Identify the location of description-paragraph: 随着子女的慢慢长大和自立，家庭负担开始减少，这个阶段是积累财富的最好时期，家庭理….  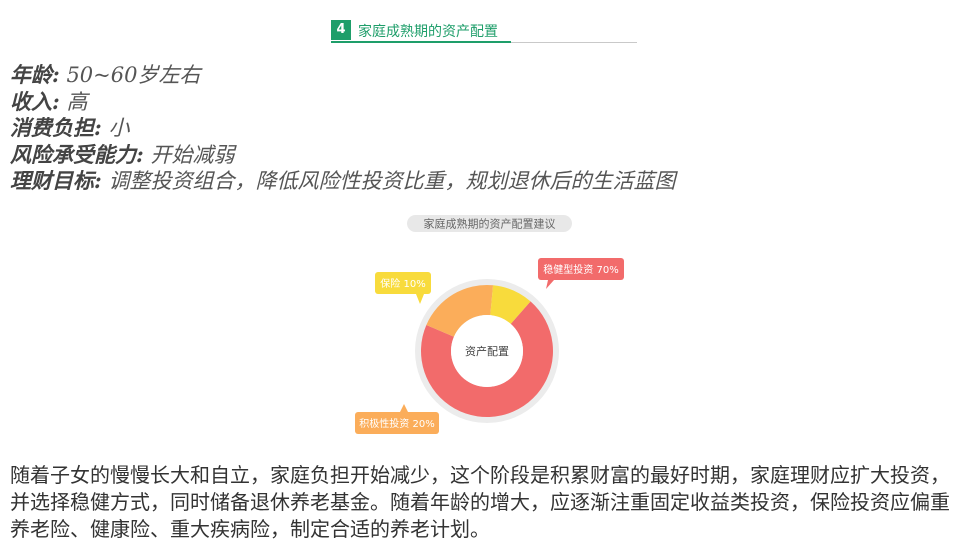
(480, 502).